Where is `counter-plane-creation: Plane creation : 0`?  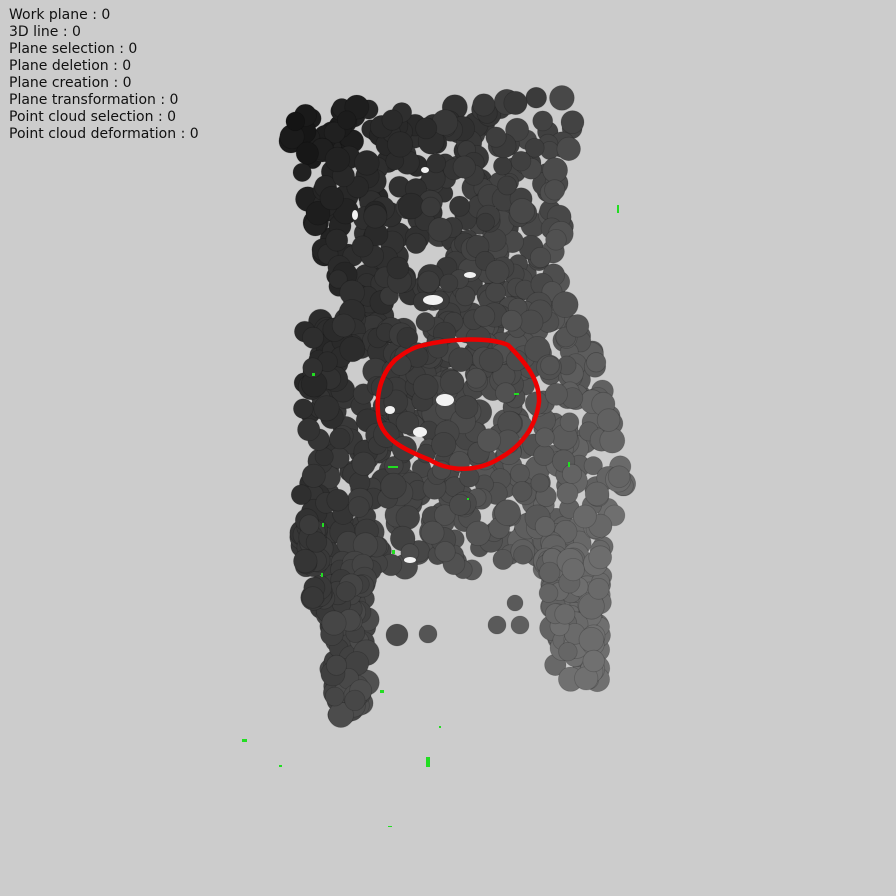
counter-plane-creation: Plane creation : 0 is located at coordinates (70, 83).